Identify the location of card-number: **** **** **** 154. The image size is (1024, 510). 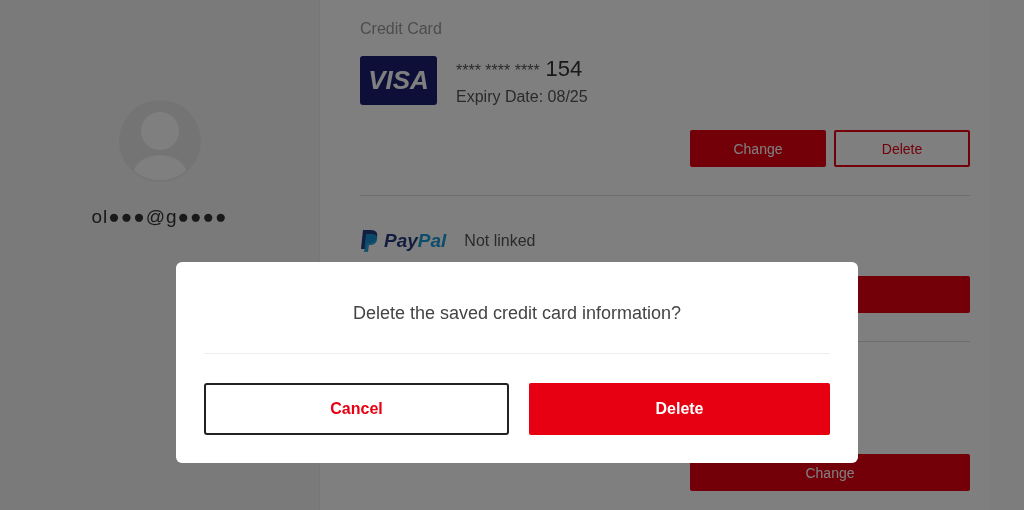
(520, 69).